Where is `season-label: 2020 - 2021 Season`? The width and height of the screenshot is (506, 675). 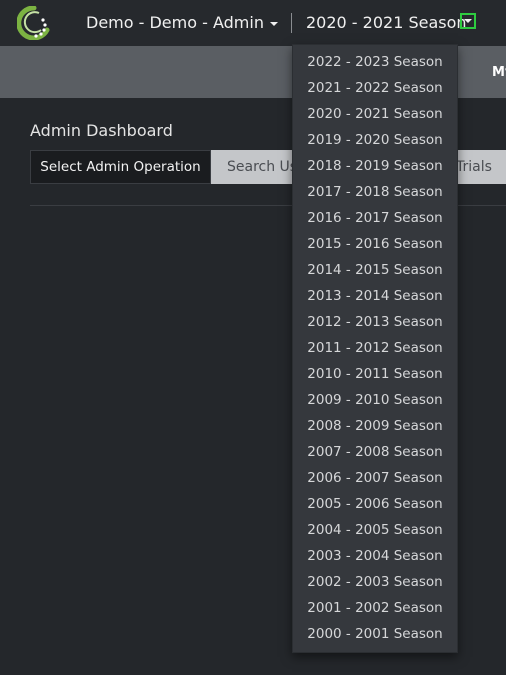
season-label: 2020 - 2021 Season is located at coordinates (386, 22).